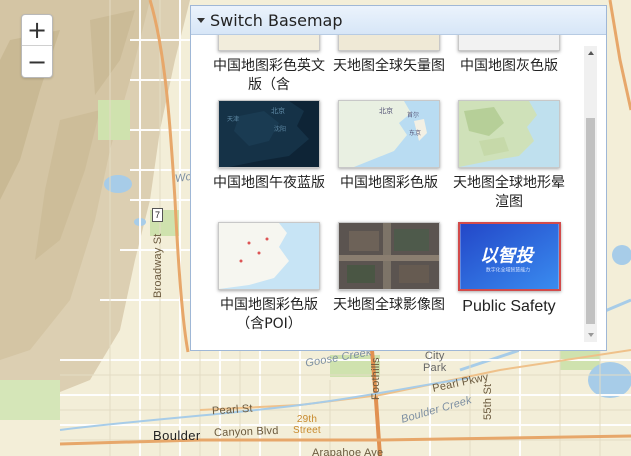 This screenshot has width=631, height=456. I want to click on basemap-item-poi: 中国地图彩色版（含POI）, so click(269, 278).